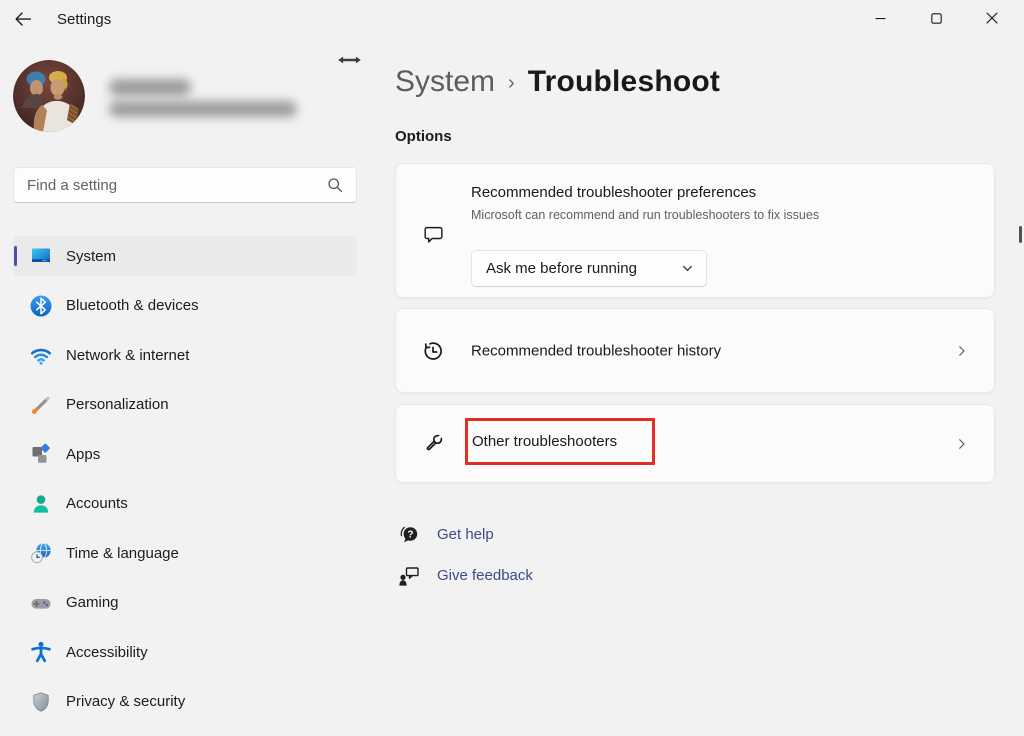 This screenshot has height=736, width=1024. Describe the element at coordinates (107, 652) in the screenshot. I see `sidebar-item-label: Accessibility` at that location.